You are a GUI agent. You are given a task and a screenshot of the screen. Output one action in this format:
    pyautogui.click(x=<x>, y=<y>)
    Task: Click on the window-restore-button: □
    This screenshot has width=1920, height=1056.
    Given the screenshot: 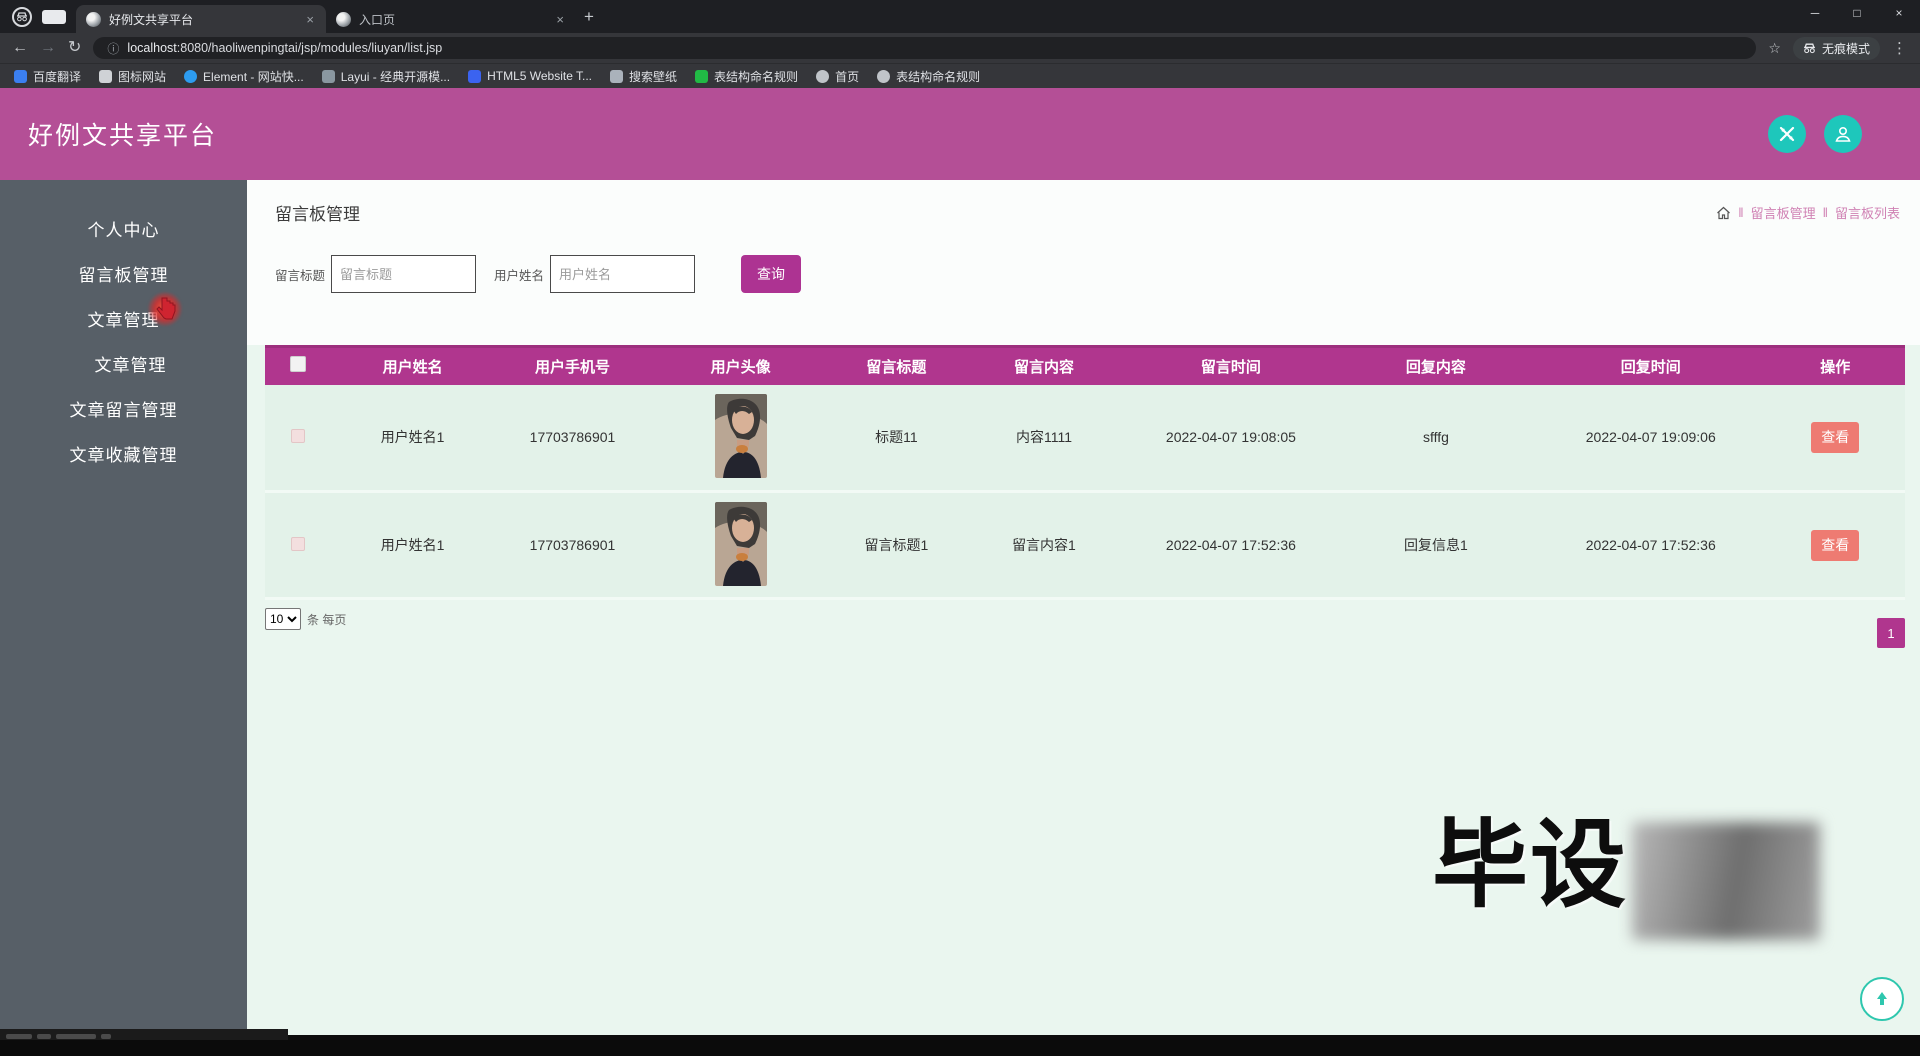 What is the action you would take?
    pyautogui.click(x=1857, y=13)
    